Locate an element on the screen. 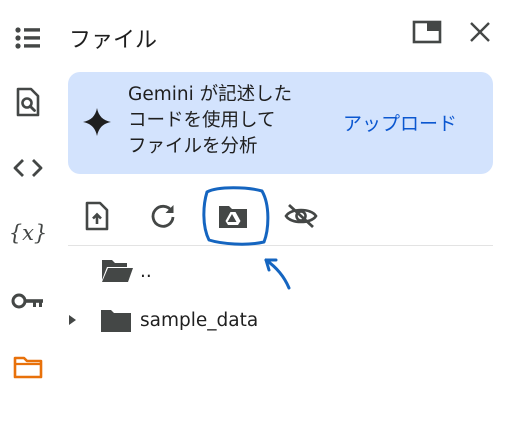  variables-button: {x} is located at coordinates (28, 233).